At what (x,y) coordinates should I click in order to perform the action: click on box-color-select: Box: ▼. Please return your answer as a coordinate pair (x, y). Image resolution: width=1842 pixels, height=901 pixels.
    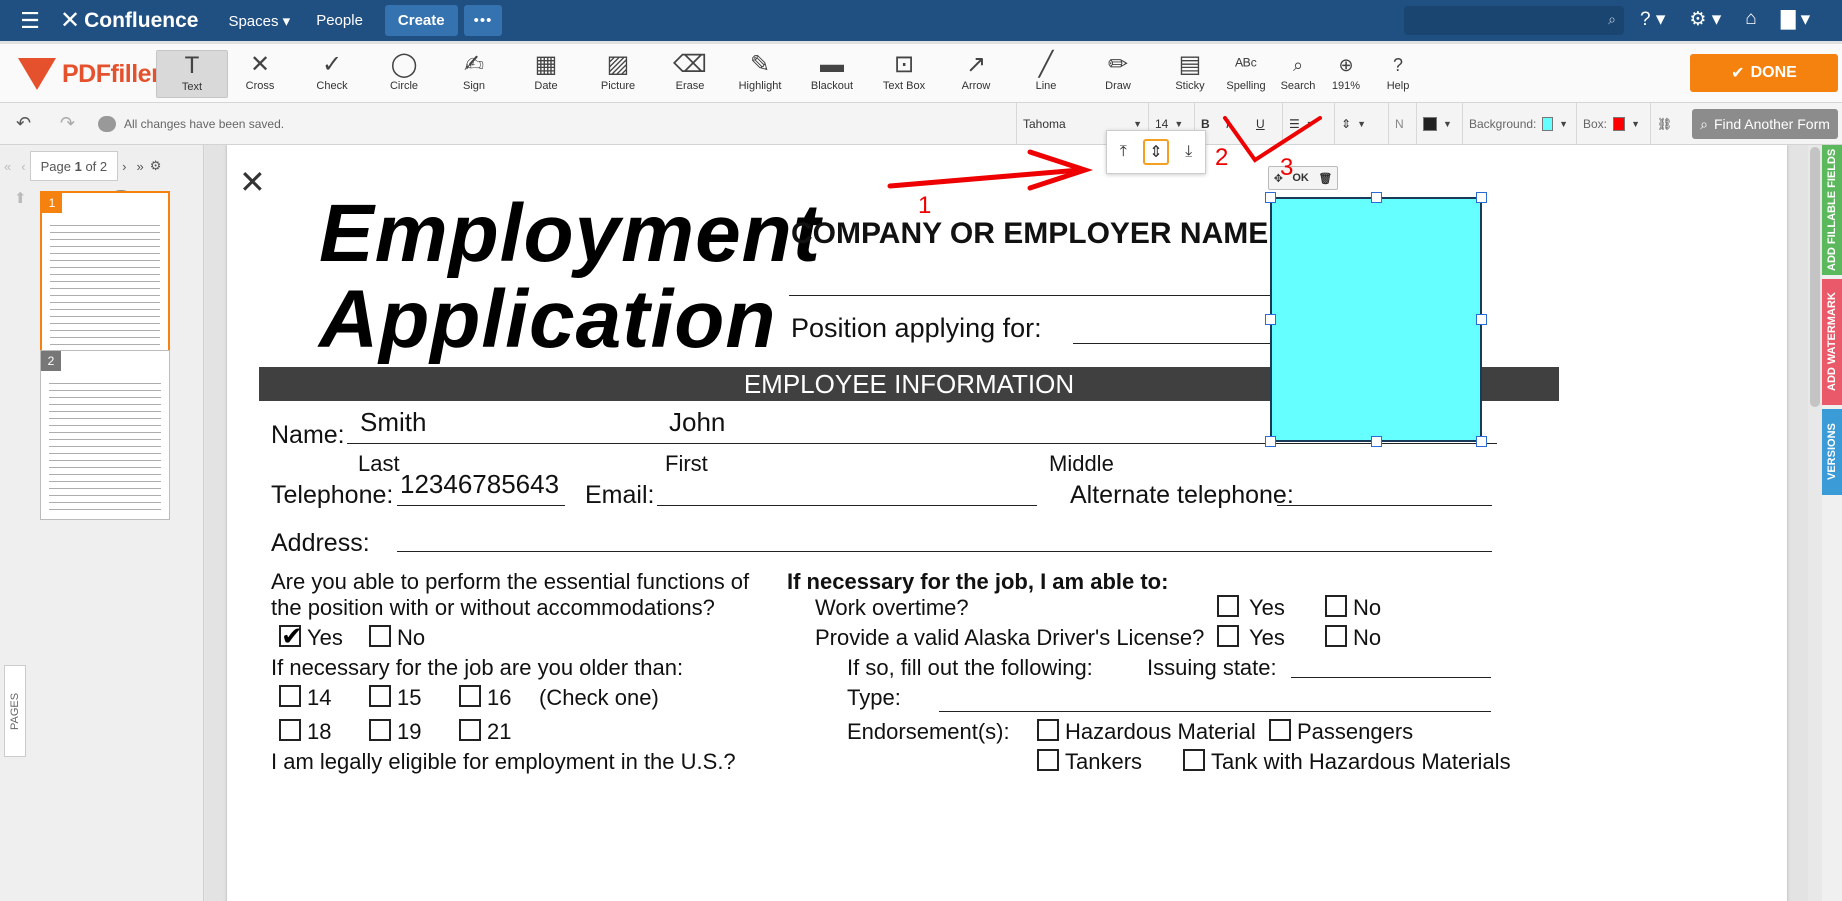
    Looking at the image, I should click on (1611, 124).